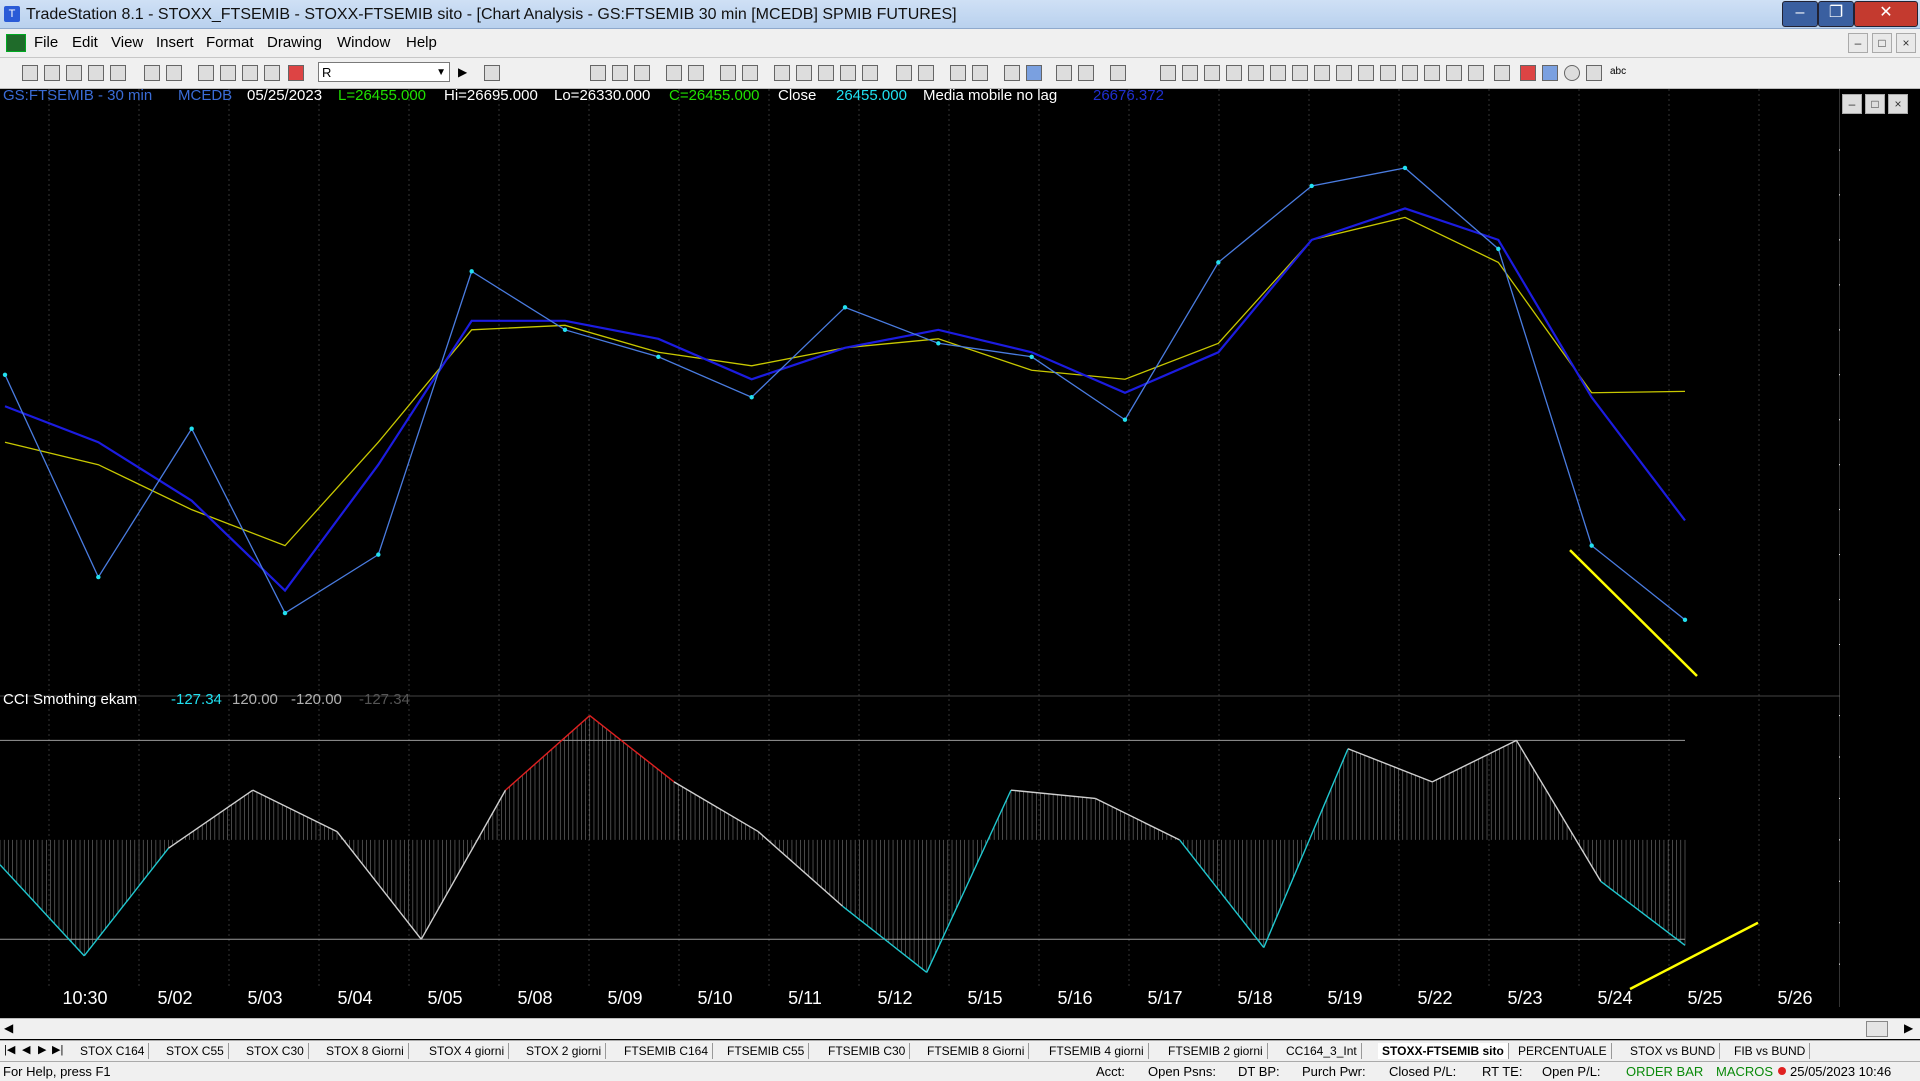  I want to click on menu-drawing: Drawing, so click(294, 42).